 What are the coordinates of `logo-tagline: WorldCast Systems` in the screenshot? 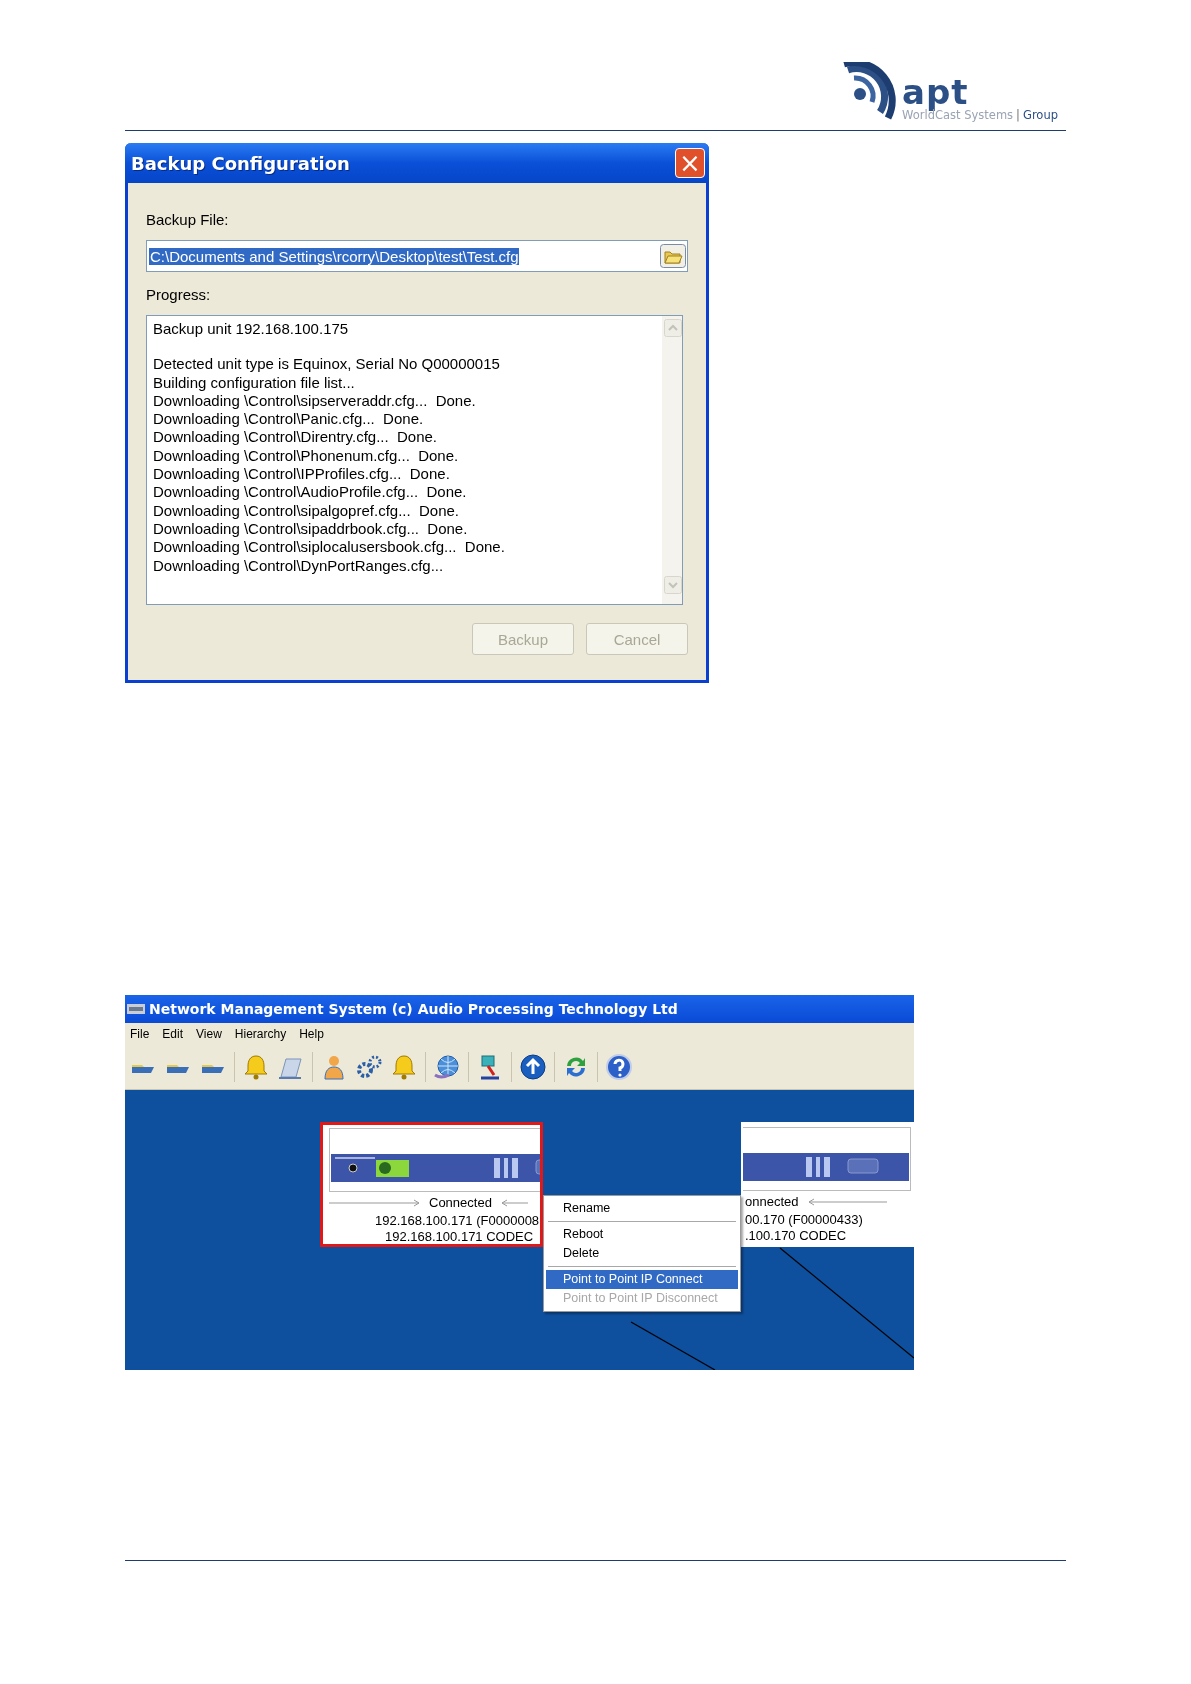 It's located at (958, 115).